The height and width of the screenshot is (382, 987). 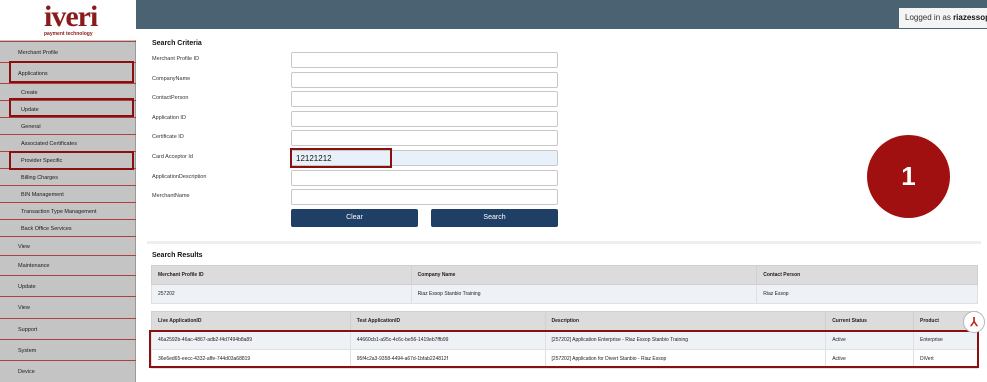 What do you see at coordinates (354, 218) in the screenshot?
I see `clear-button: Clear` at bounding box center [354, 218].